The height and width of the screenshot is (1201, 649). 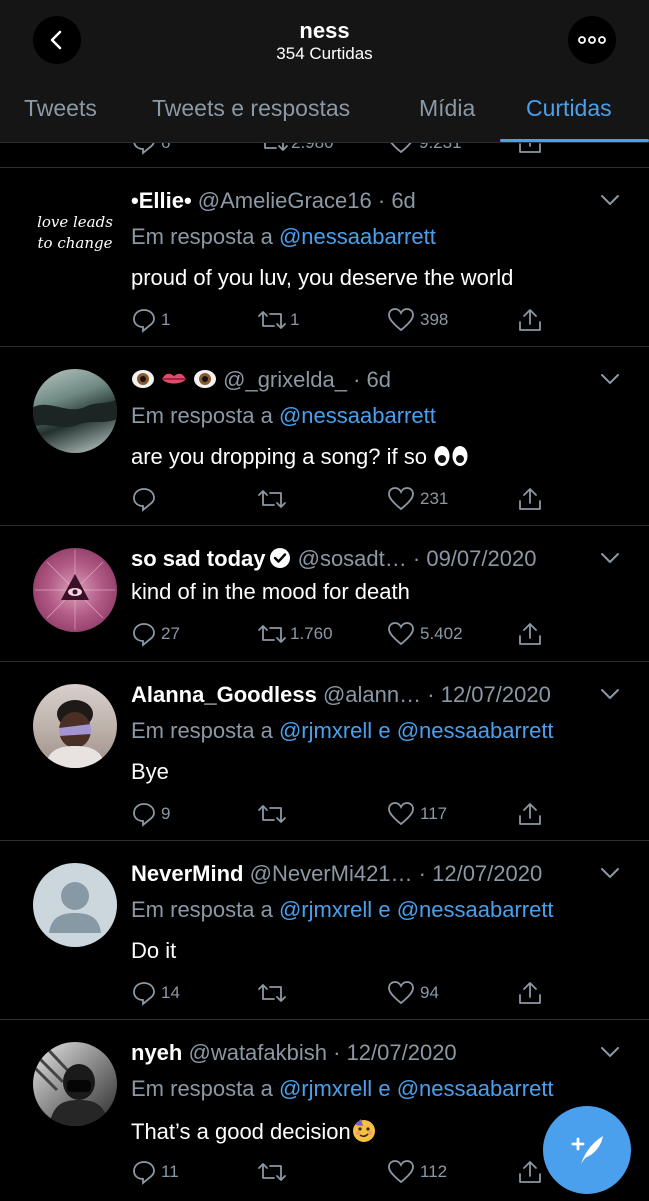 I want to click on display-name: NeverMind, so click(x=187, y=873).